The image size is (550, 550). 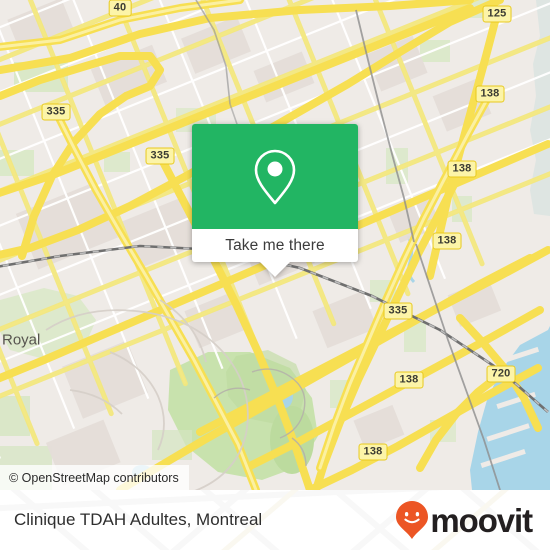 What do you see at coordinates (481, 520) in the screenshot?
I see `moovit-wordmark: moovit` at bounding box center [481, 520].